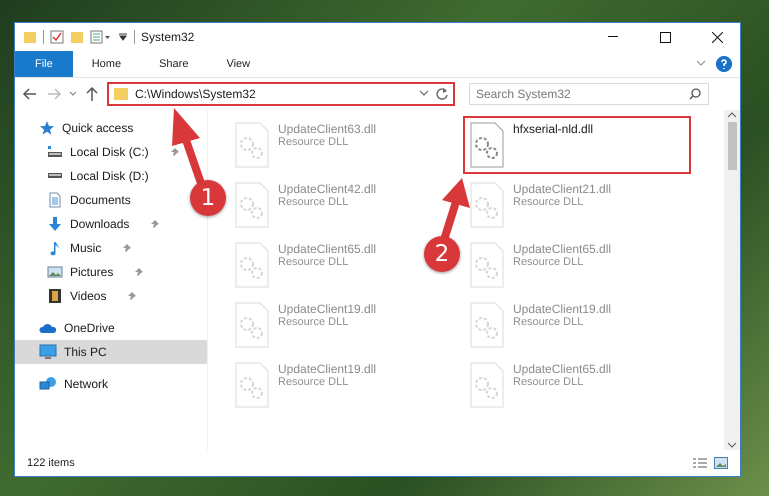 The height and width of the screenshot is (496, 769). What do you see at coordinates (55, 224) in the screenshot?
I see `download-arrow-icon` at bounding box center [55, 224].